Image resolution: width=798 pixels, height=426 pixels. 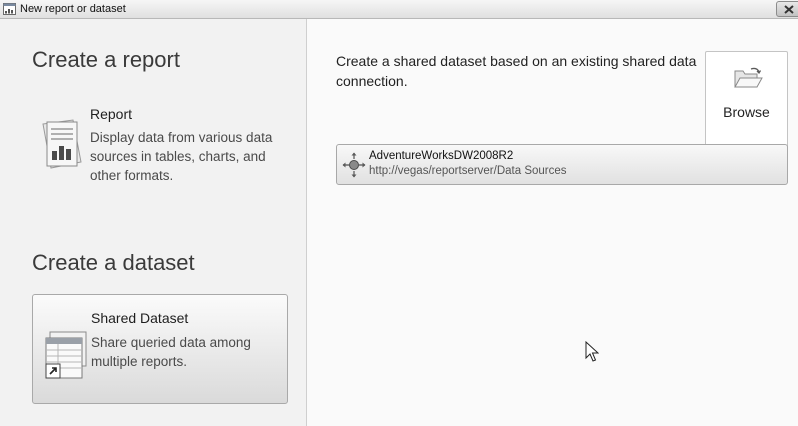 What do you see at coordinates (354, 165) in the screenshot?
I see `data-source-icon` at bounding box center [354, 165].